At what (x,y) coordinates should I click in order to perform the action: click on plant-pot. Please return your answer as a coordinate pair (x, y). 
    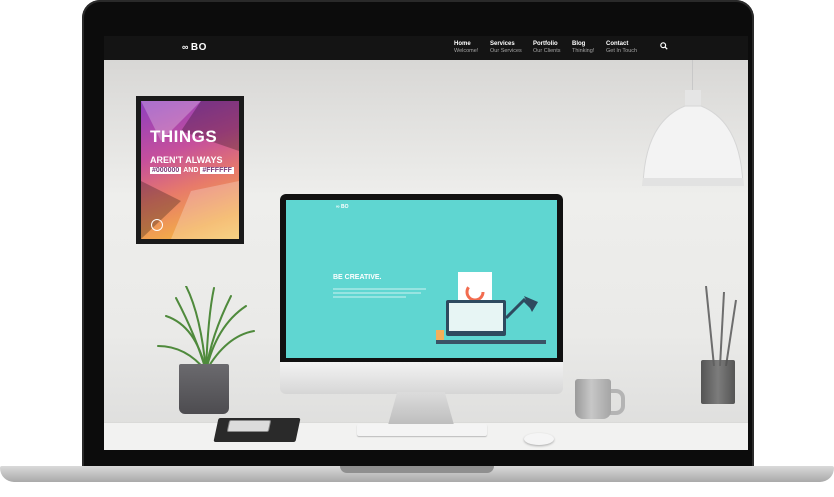
    Looking at the image, I should click on (204, 389).